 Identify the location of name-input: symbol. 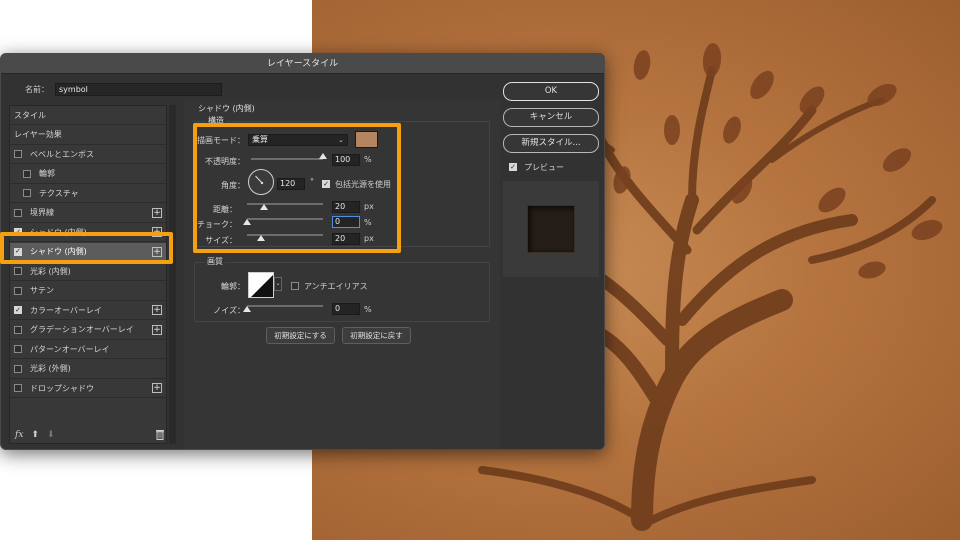
(138, 89).